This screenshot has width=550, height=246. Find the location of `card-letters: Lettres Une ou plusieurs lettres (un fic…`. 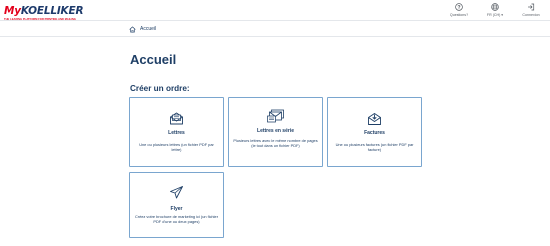

card-letters: Lettres Une ou plusieurs lettres (un fic… is located at coordinates (176, 132).